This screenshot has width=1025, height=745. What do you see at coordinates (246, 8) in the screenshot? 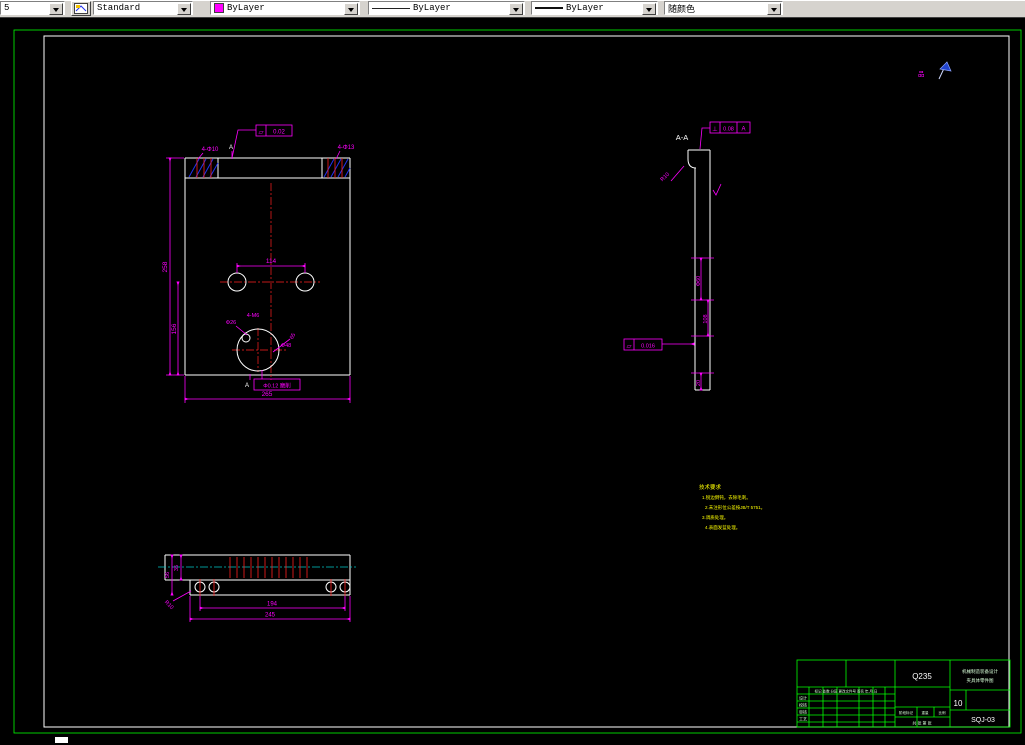
I see `color-value: ByLayer` at bounding box center [246, 8].